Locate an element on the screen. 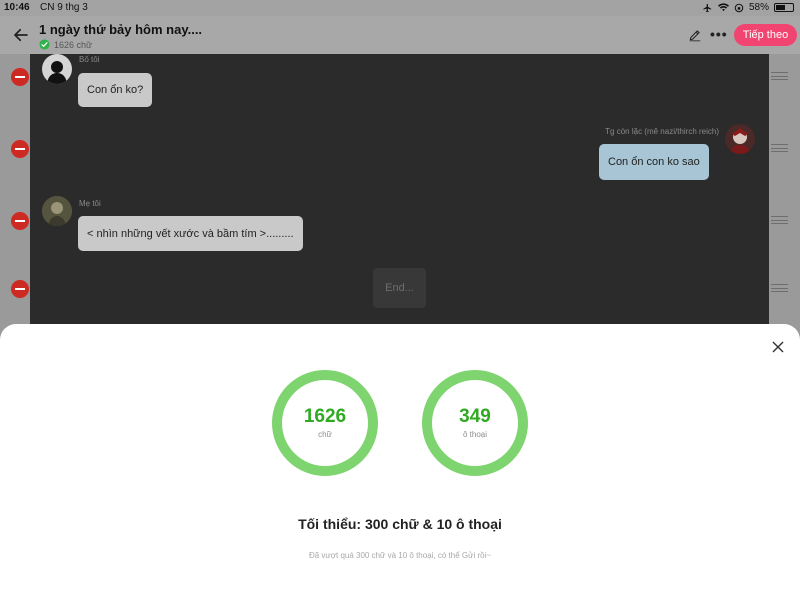 The height and width of the screenshot is (600, 800). wifi-icon is located at coordinates (723, 7).